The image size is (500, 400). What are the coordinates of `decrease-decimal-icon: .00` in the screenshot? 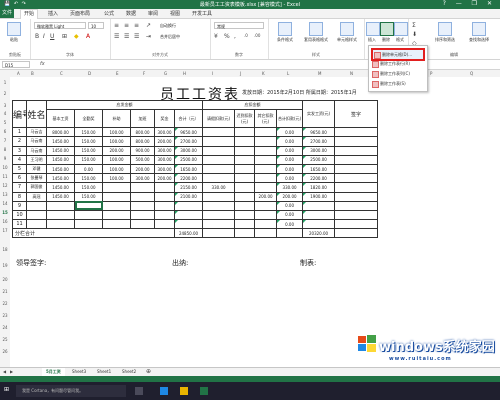 It's located at (257, 35).